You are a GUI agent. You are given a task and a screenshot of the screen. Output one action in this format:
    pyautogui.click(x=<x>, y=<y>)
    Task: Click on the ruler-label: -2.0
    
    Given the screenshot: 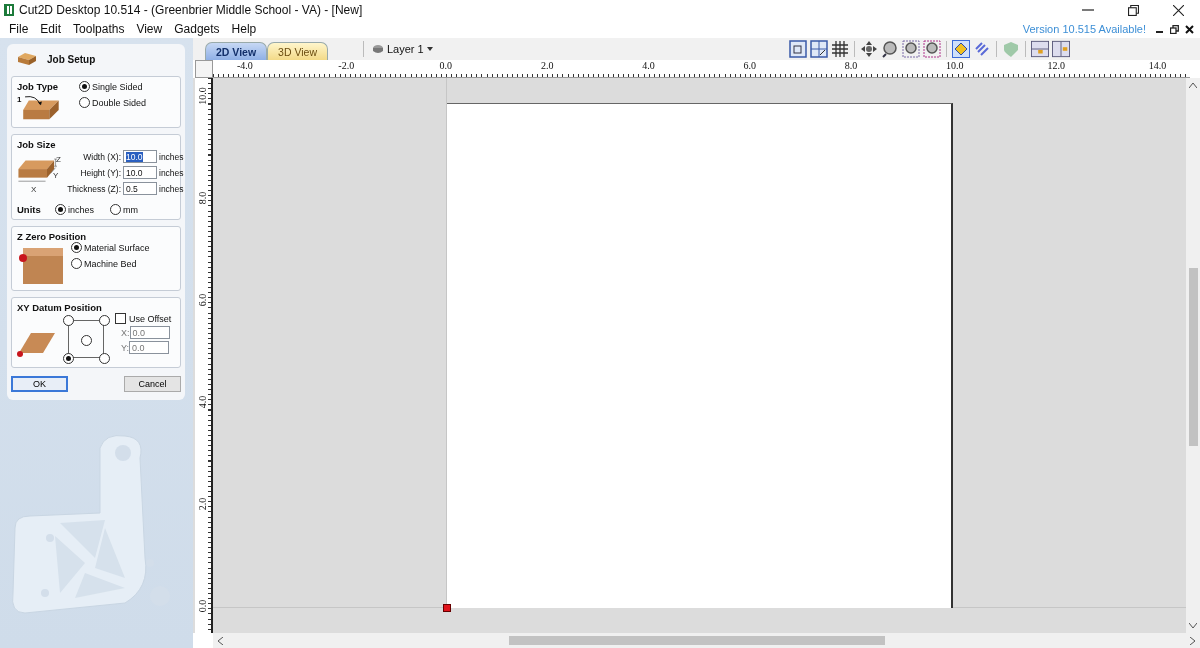 What is the action you would take?
    pyautogui.click(x=346, y=65)
    